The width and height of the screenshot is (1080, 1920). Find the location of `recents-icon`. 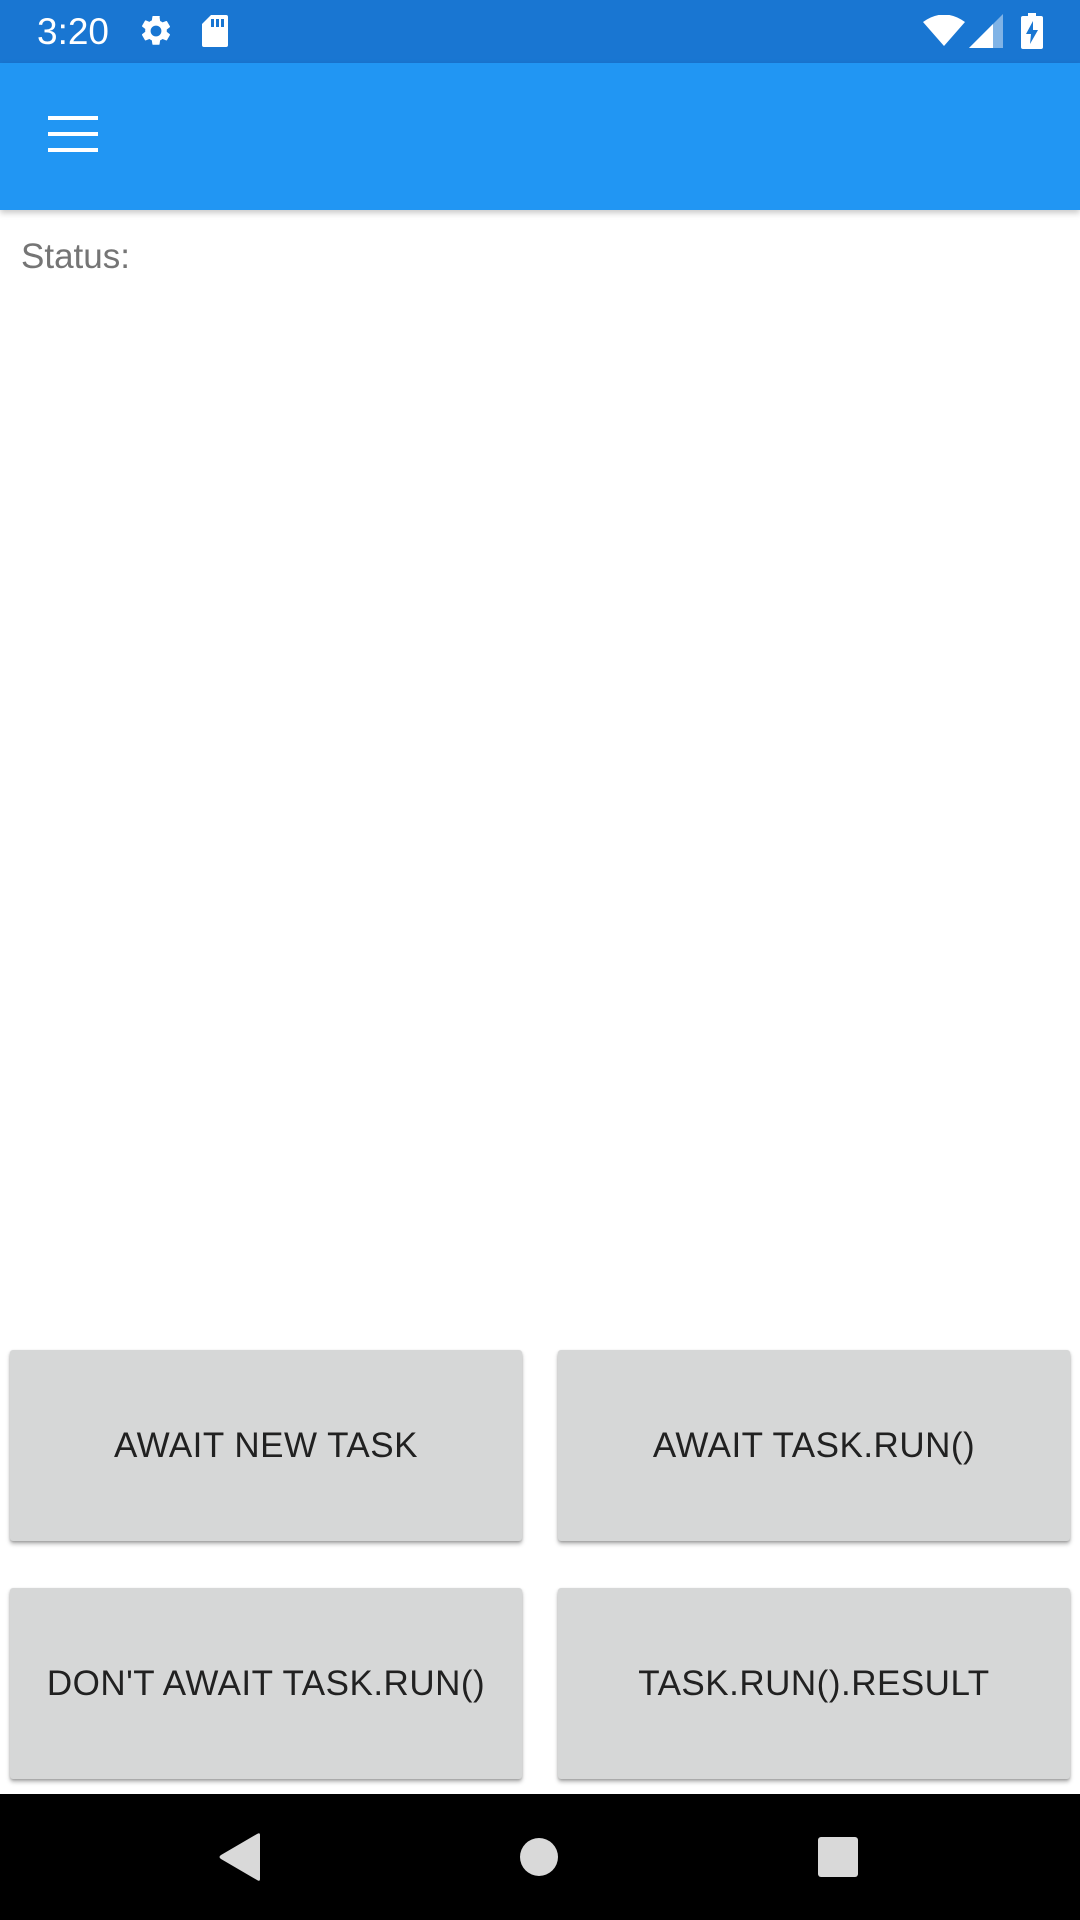

recents-icon is located at coordinates (838, 1859).